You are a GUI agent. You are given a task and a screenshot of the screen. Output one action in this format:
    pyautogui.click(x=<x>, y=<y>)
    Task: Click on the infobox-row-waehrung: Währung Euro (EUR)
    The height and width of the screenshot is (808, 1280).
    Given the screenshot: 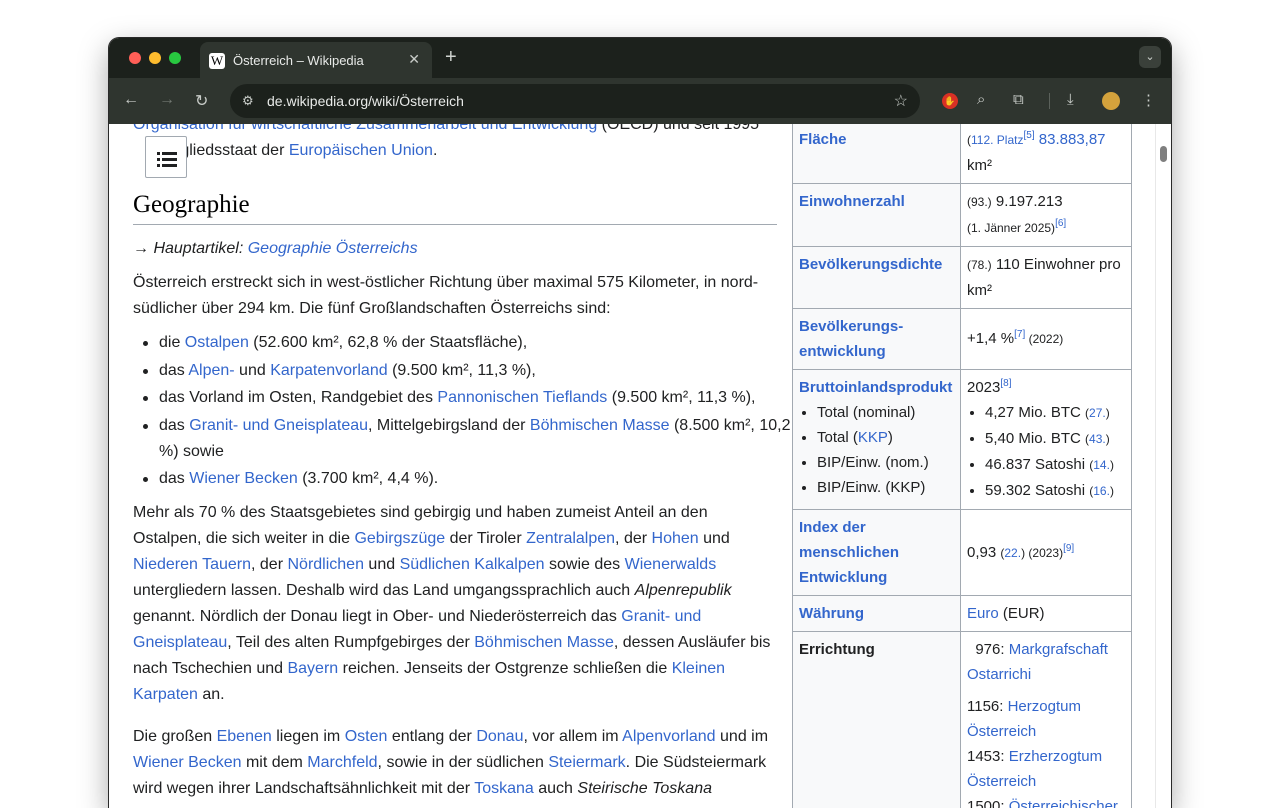 What is the action you would take?
    pyautogui.click(x=962, y=614)
    